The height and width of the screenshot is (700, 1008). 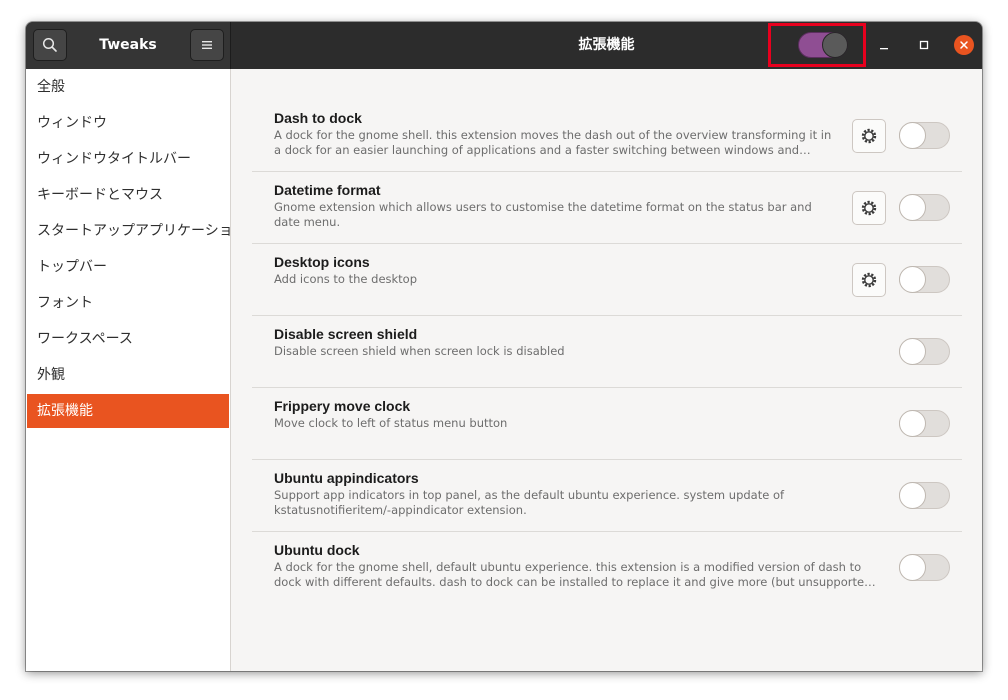 I want to click on minimize-icon, so click(x=884, y=49).